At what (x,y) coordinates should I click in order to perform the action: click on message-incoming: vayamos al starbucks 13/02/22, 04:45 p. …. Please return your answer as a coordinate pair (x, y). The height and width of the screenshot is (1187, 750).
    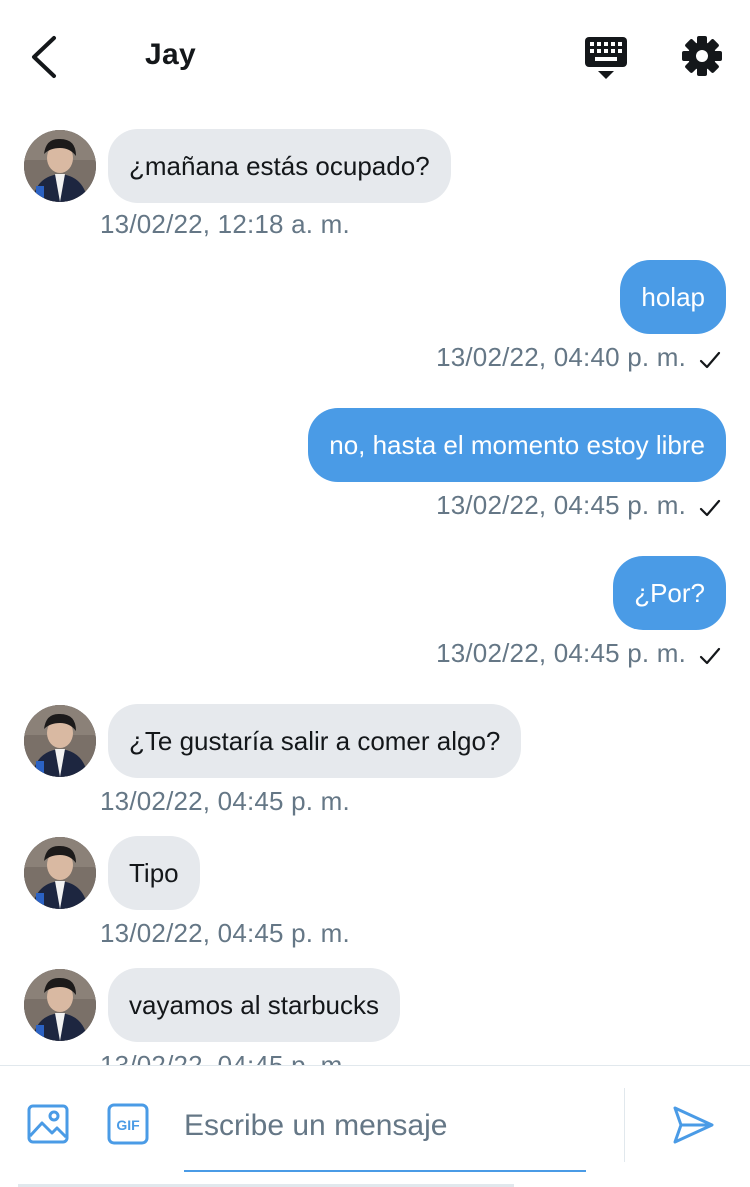
    Looking at the image, I should click on (375, 1016).